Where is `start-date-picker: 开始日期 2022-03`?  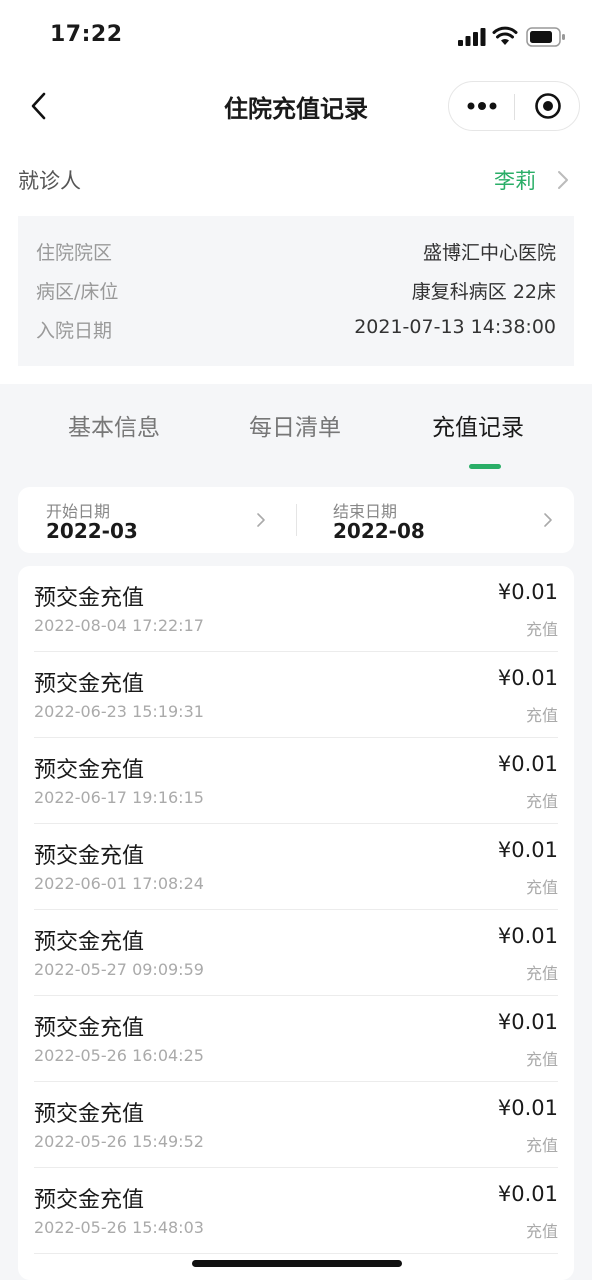
start-date-picker: 开始日期 2022-03 is located at coordinates (157, 520).